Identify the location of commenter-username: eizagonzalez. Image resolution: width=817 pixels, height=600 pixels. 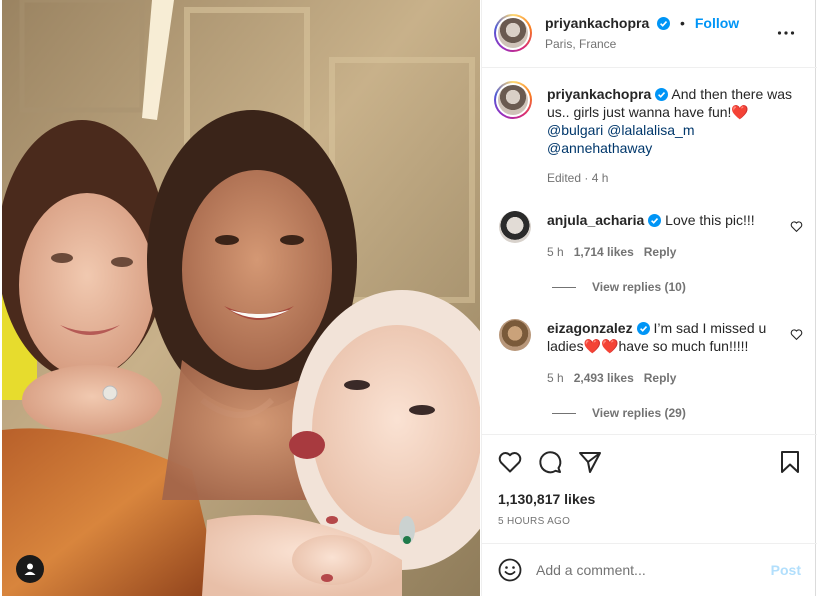
(590, 328).